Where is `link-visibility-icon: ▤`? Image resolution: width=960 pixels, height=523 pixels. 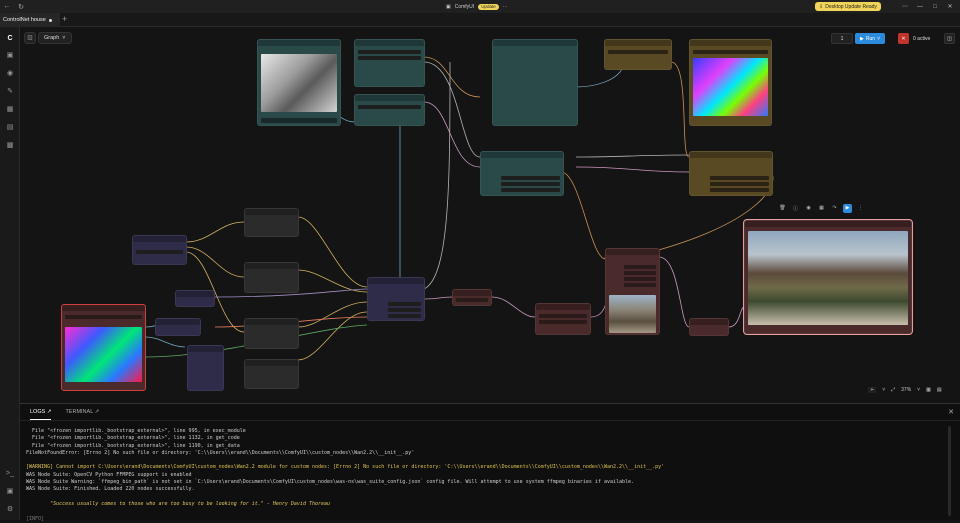
link-visibility-icon: ▤ is located at coordinates (939, 390).